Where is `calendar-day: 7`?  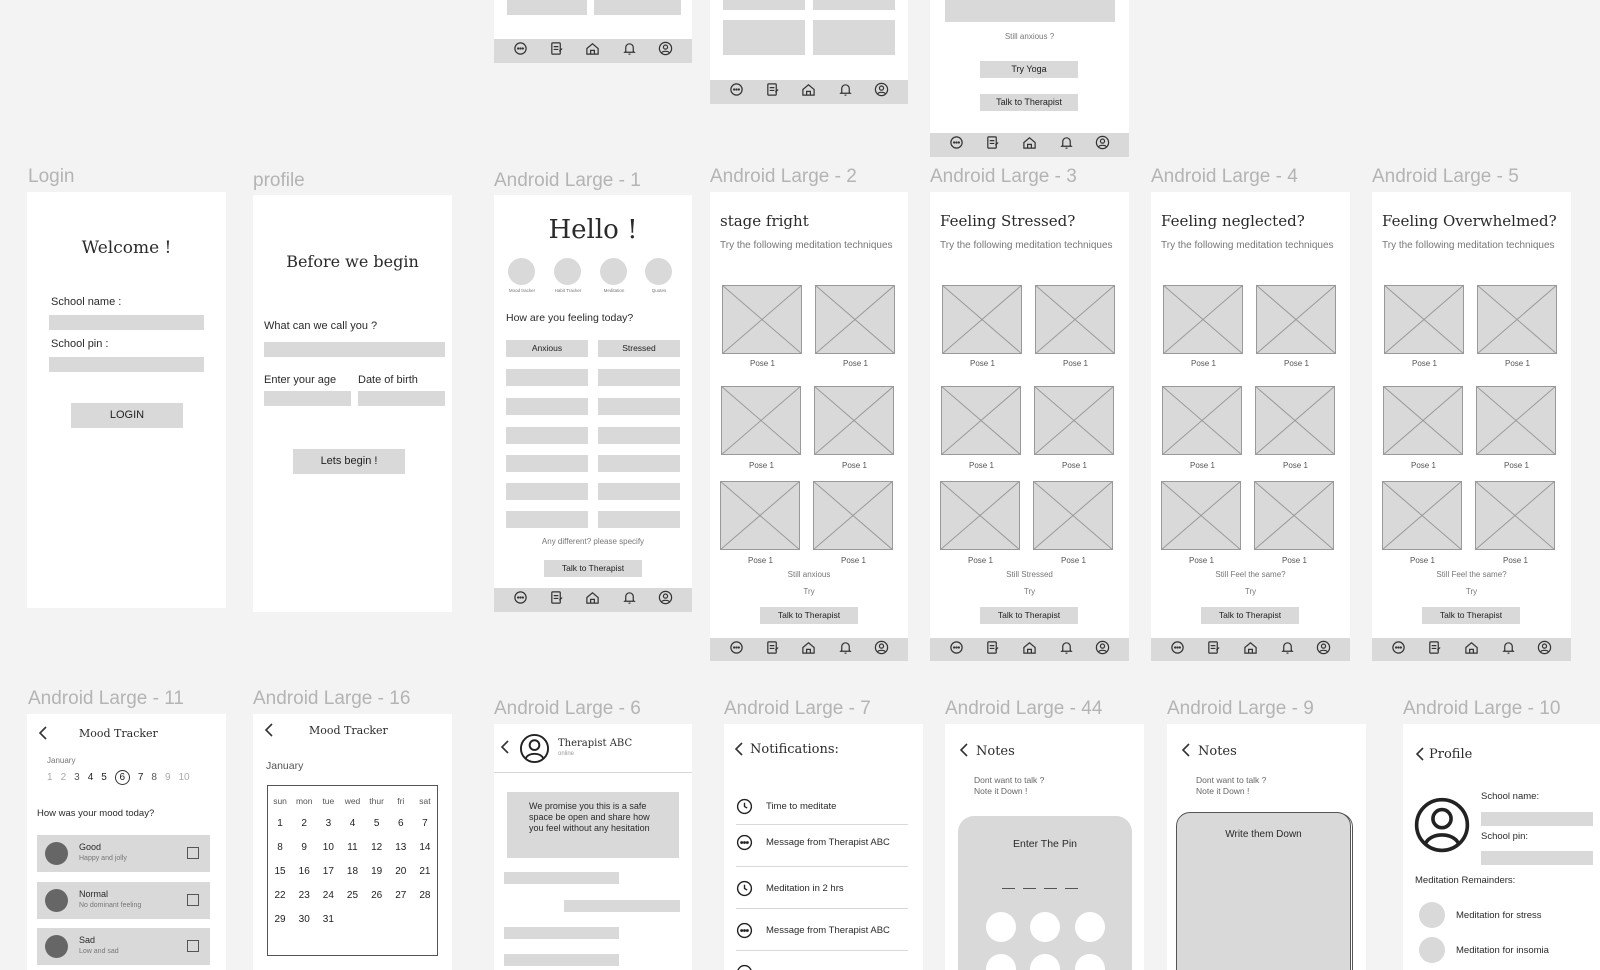
calendar-day: 7 is located at coordinates (425, 823).